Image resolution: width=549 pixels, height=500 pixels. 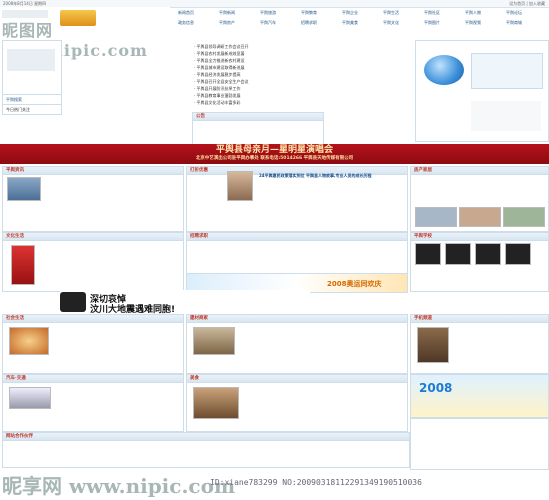 What do you see at coordinates (206, 437) in the screenshot?
I see `bottom-title: 网站合作伙伴` at bounding box center [206, 437].